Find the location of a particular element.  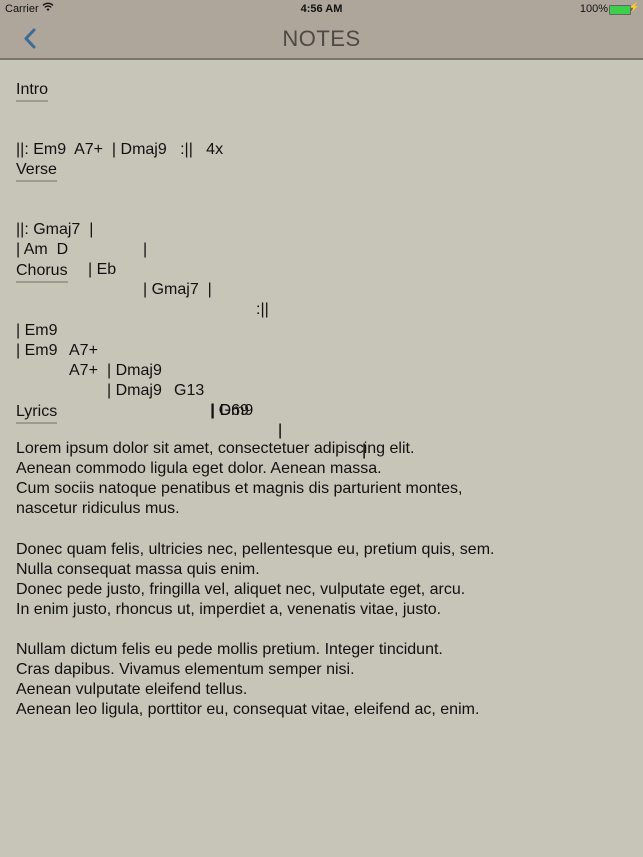

chord-token: | Gmaj7 | is located at coordinates (177, 289).